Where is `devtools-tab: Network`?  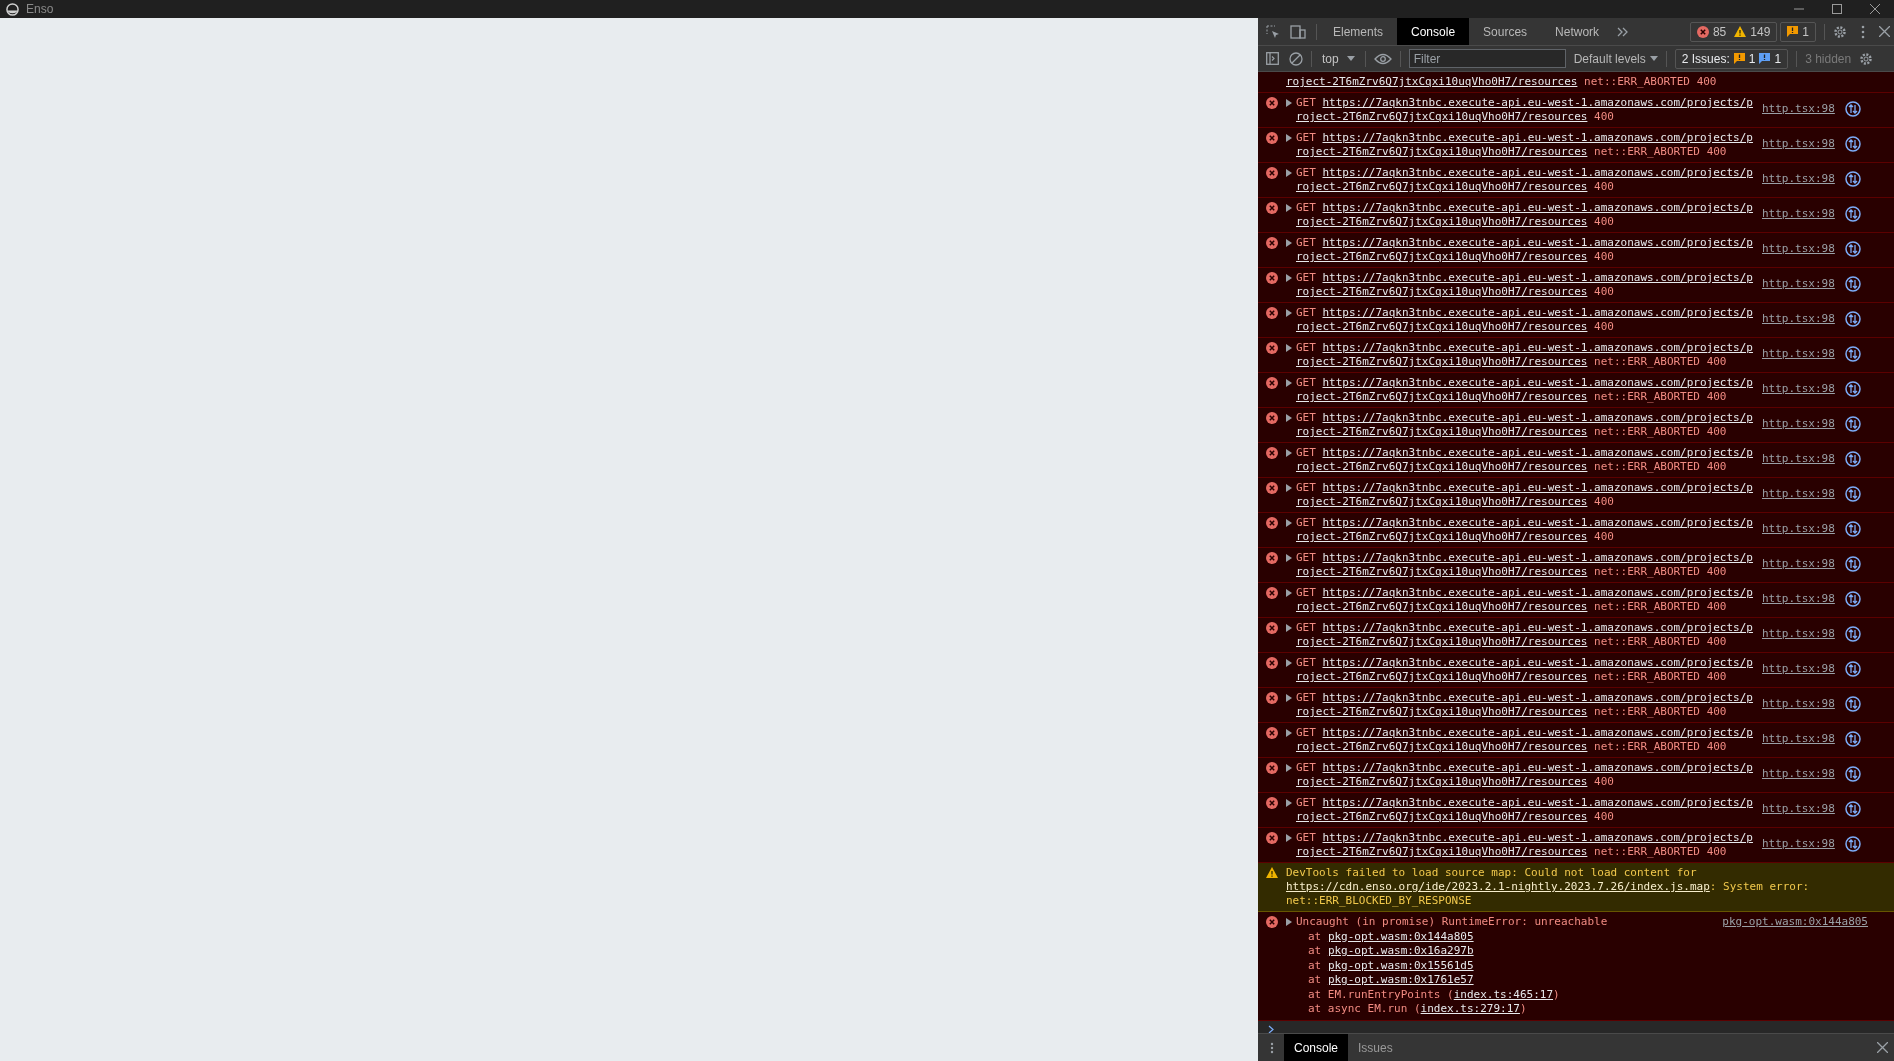
devtools-tab: Network is located at coordinates (1577, 31).